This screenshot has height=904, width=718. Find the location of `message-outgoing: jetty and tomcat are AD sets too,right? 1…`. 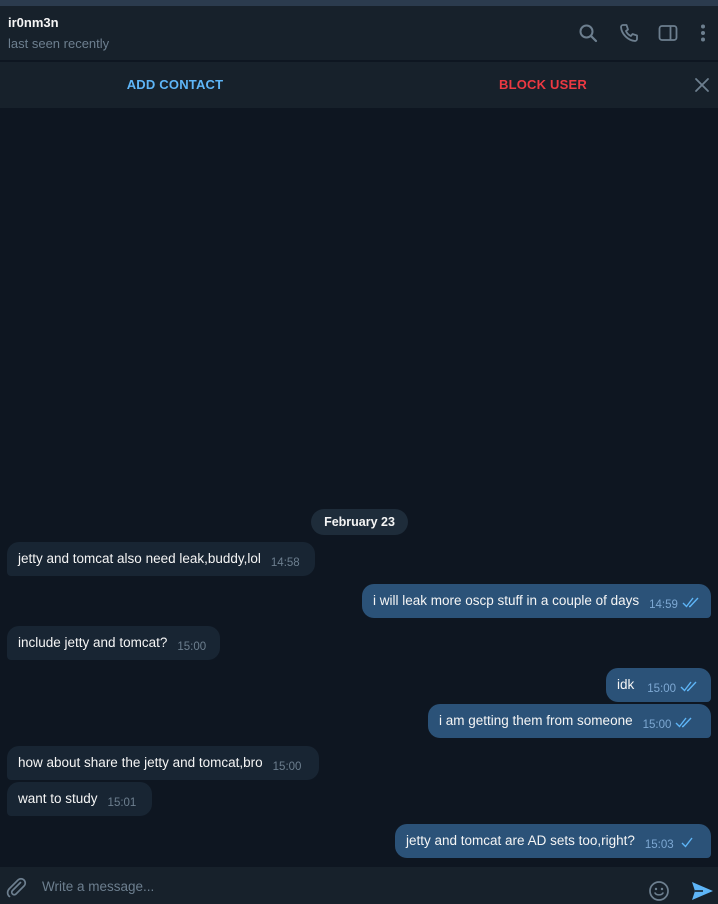

message-outgoing: jetty and tomcat are AD sets too,right? 1… is located at coordinates (553, 841).